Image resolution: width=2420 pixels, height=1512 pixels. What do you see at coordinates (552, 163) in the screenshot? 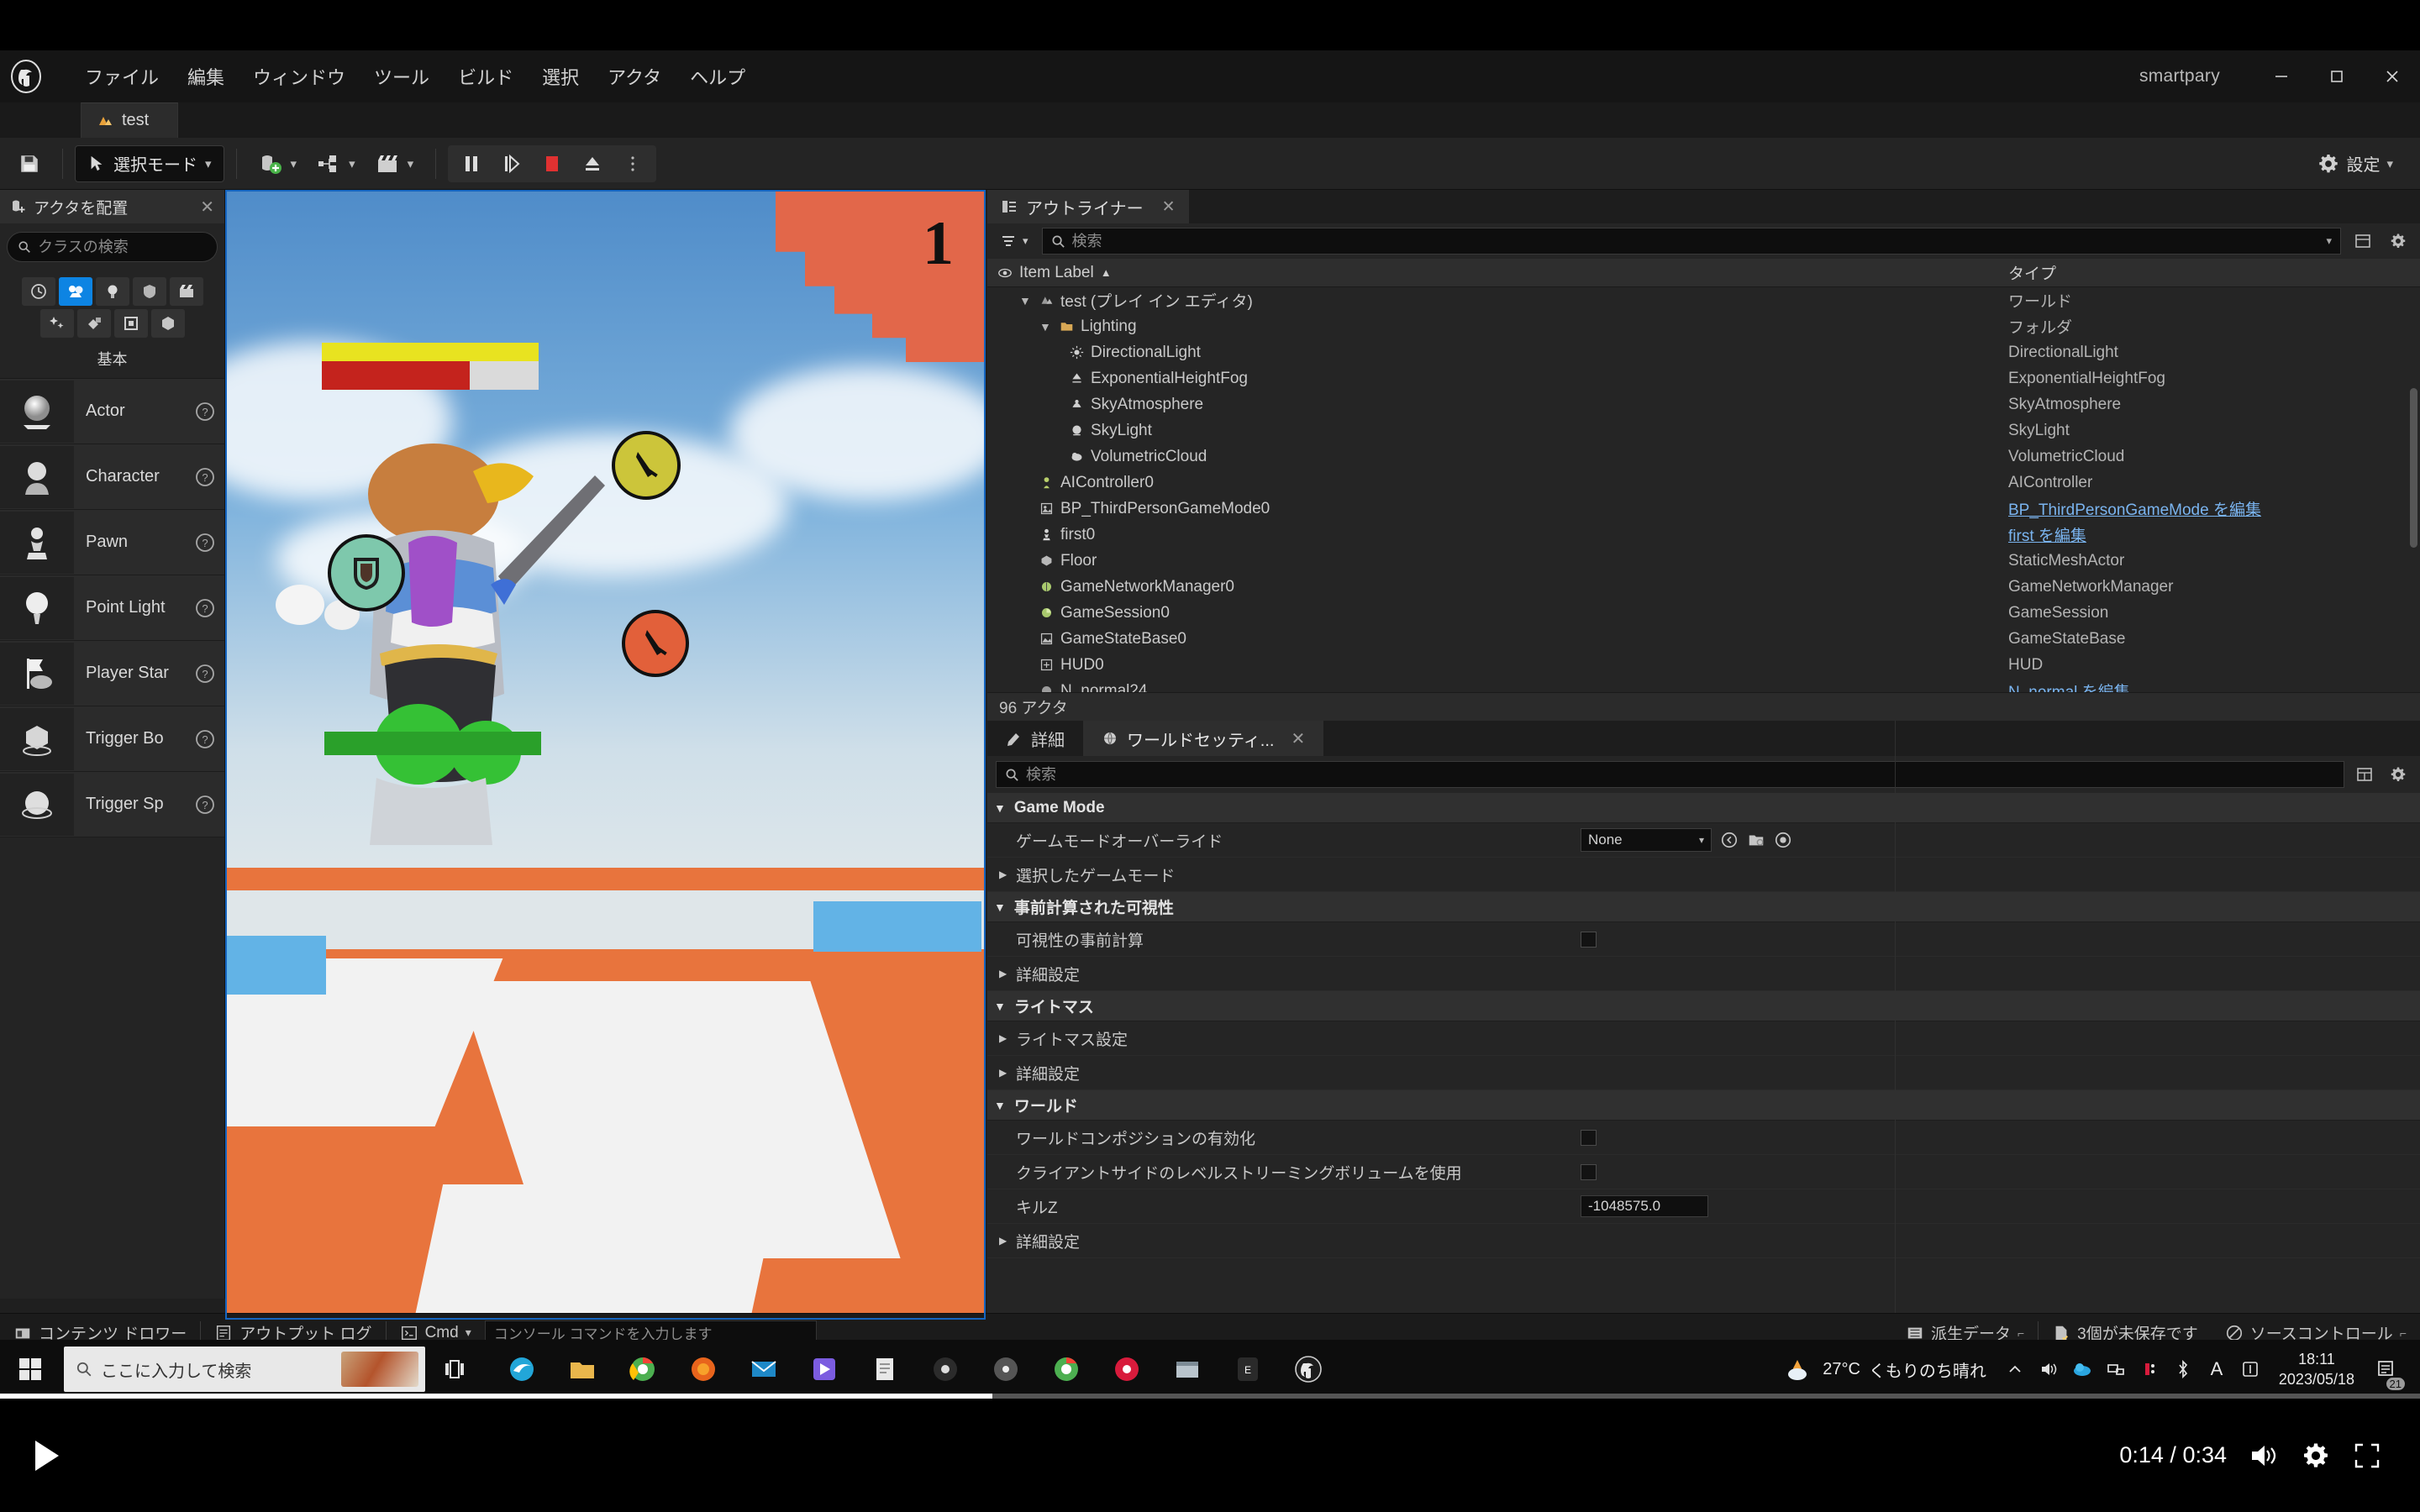
I see `stop-button` at bounding box center [552, 163].